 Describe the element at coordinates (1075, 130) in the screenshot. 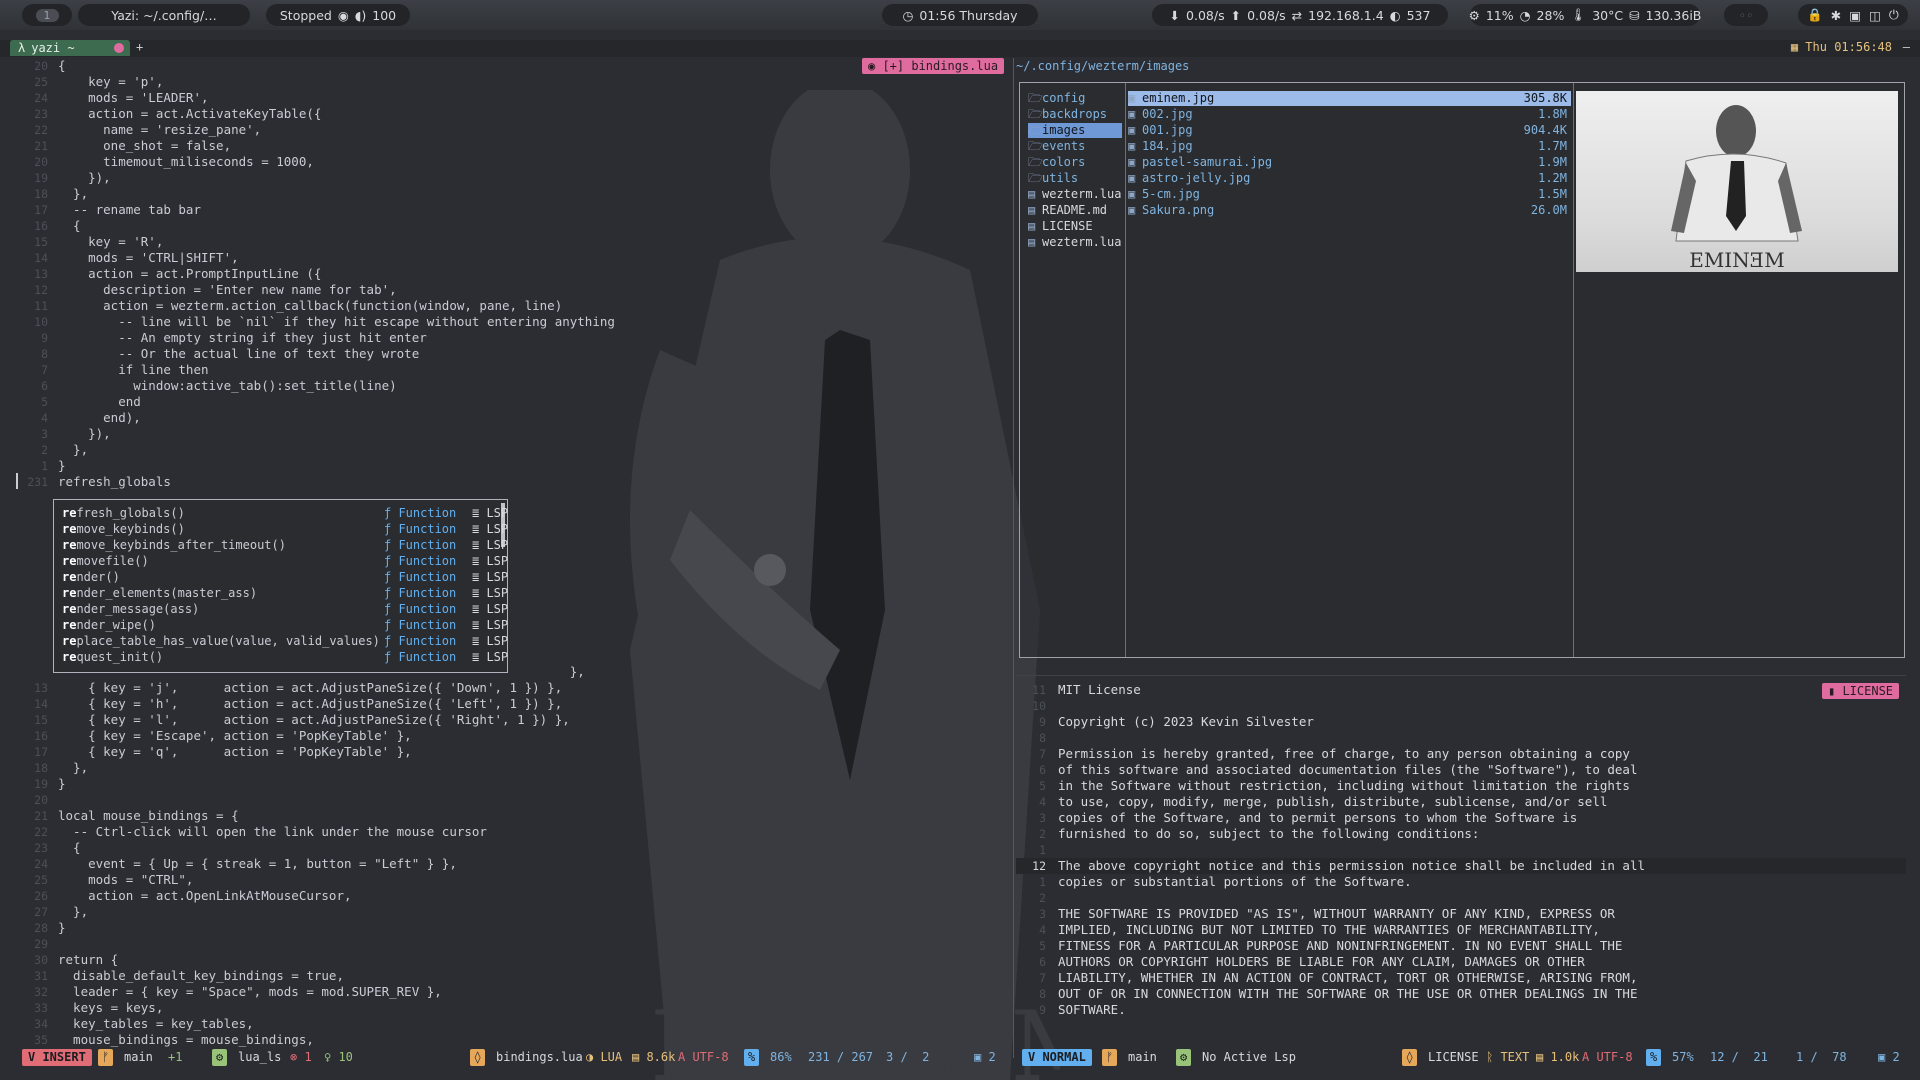

I see `folder-item: 🗁images` at that location.